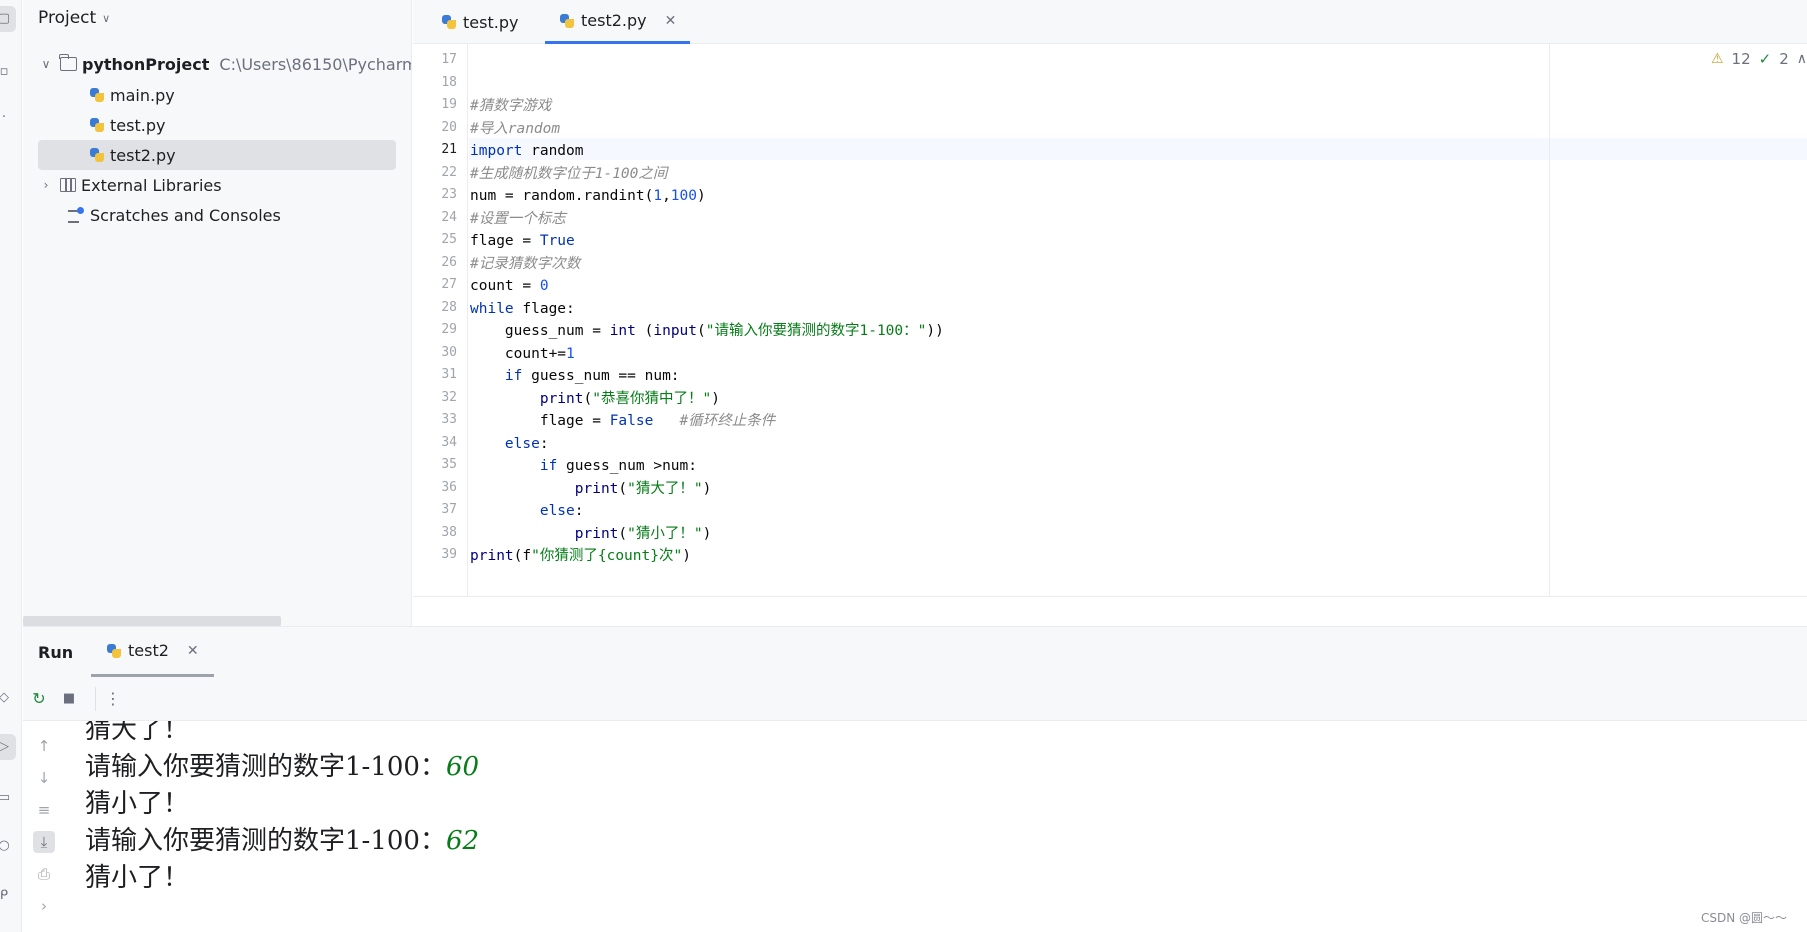 The image size is (1807, 932). Describe the element at coordinates (217, 155) in the screenshot. I see `tree-item-test2-py: test2.py` at that location.